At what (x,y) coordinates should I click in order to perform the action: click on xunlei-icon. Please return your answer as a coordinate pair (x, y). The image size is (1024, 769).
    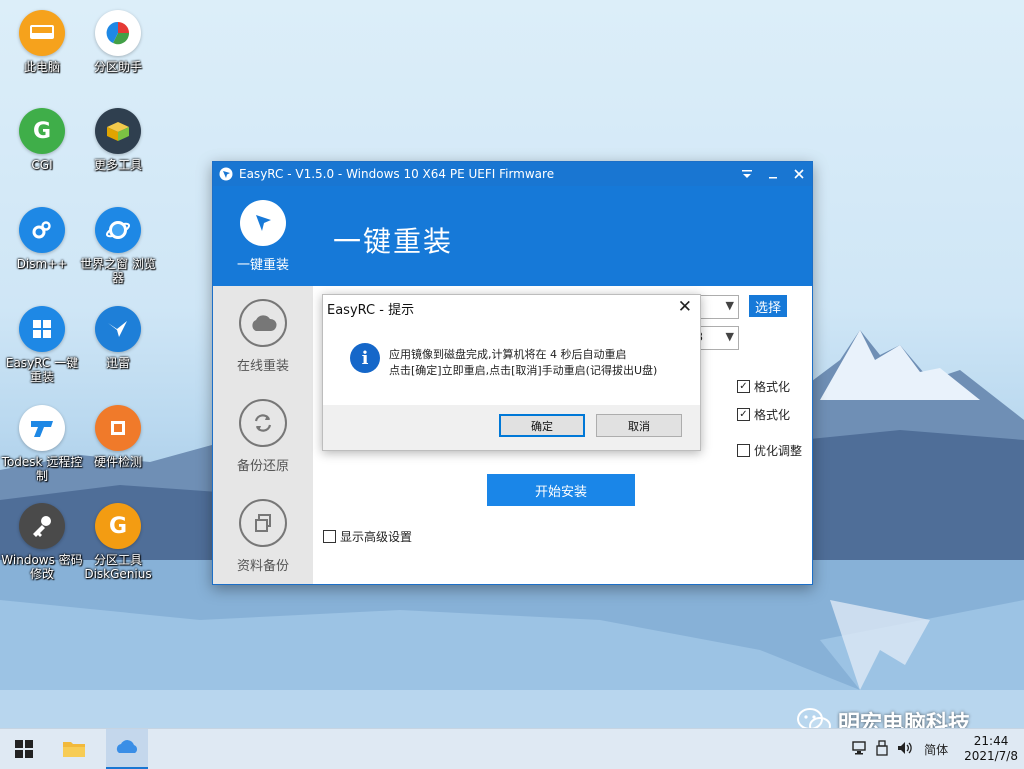
    Looking at the image, I should click on (118, 329).